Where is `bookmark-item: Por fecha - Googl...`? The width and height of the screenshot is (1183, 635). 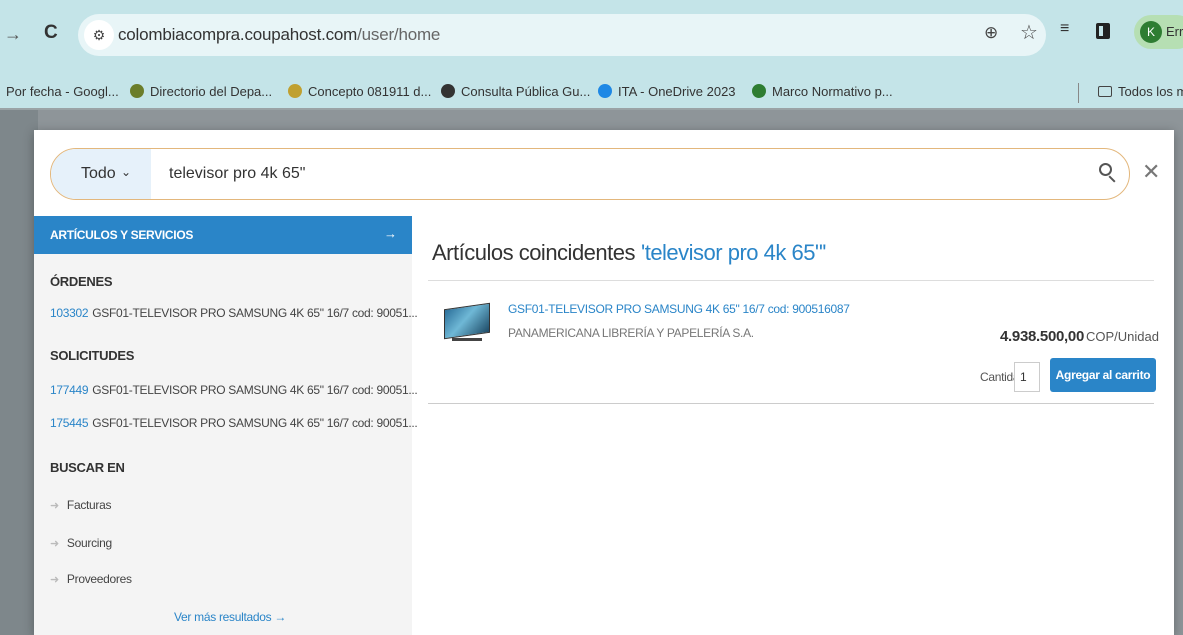
bookmark-item: Por fecha - Googl... is located at coordinates (62, 91).